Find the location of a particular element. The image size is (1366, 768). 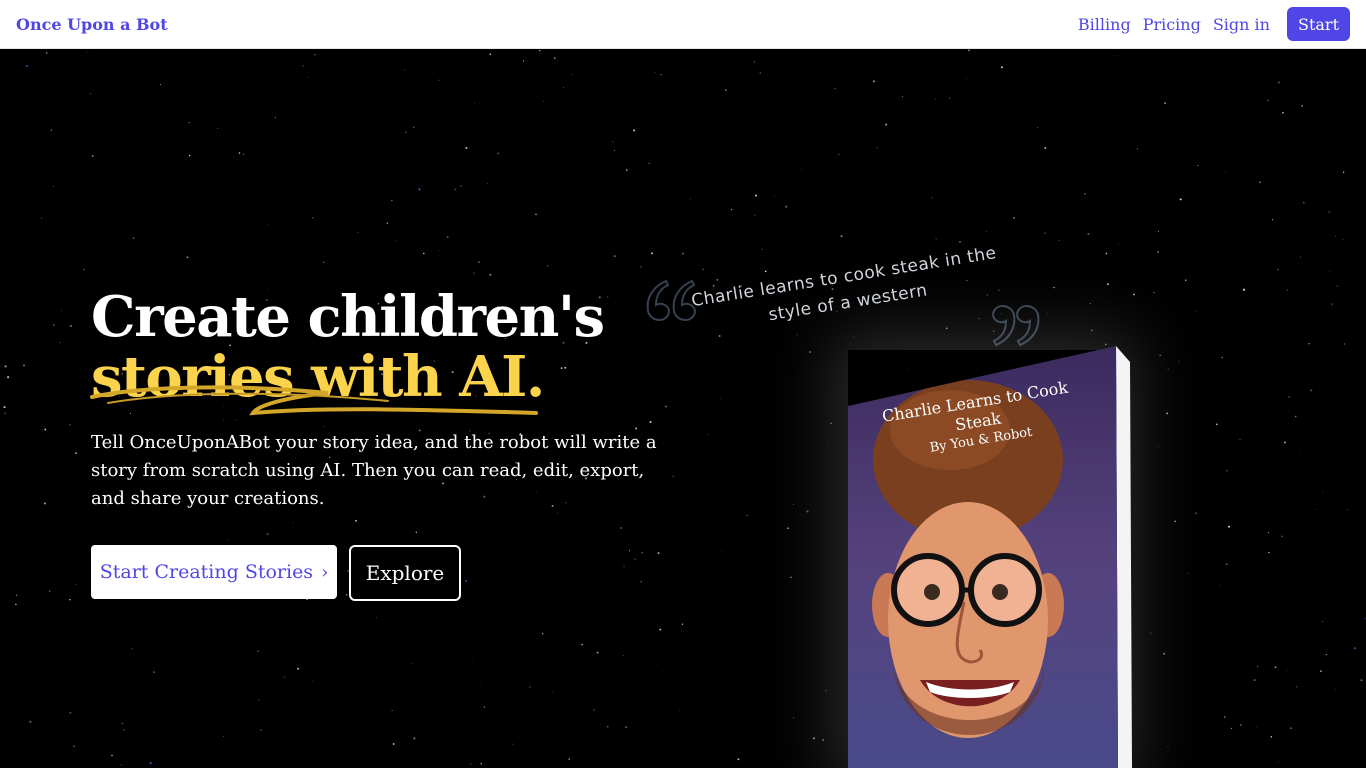

explore-button: Explore is located at coordinates (405, 573).